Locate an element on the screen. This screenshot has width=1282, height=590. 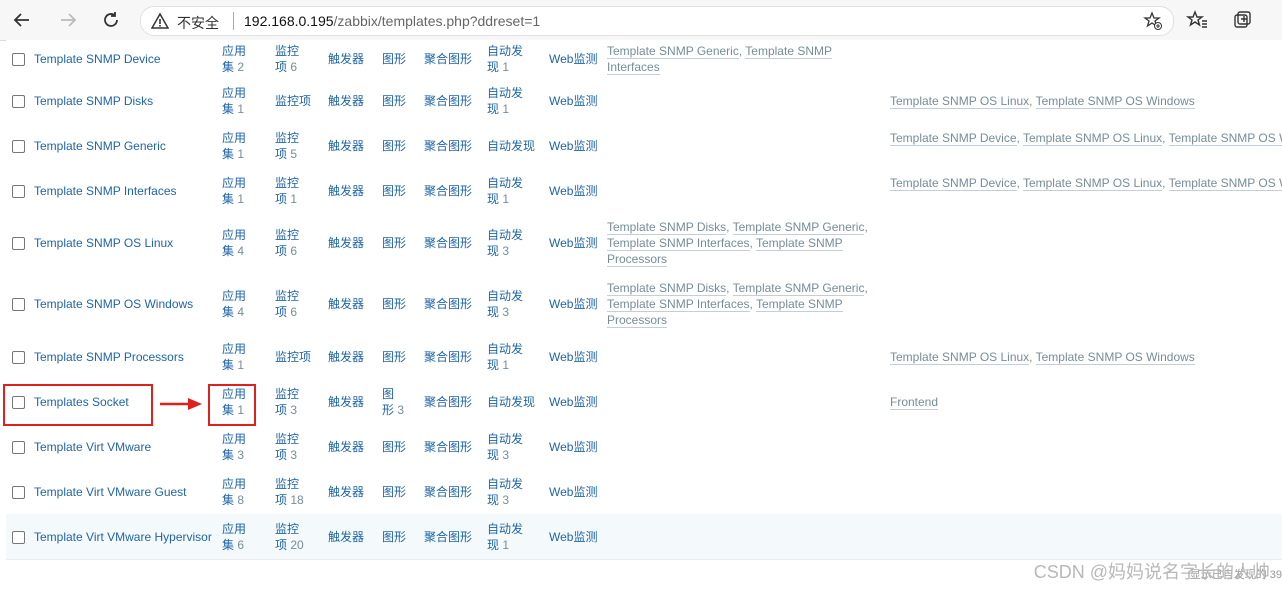
template-name-link: Template SNMP Disks is located at coordinates (93, 101).